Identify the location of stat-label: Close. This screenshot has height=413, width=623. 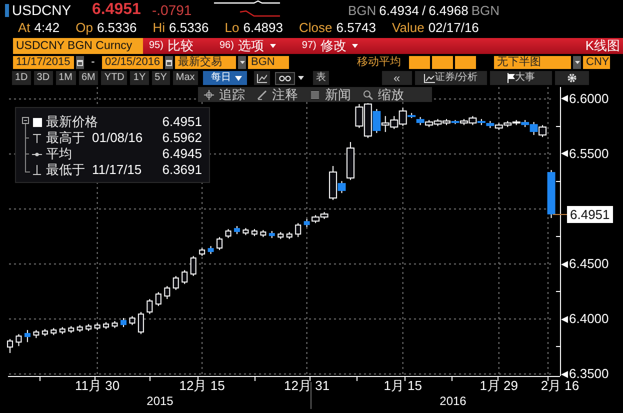
(315, 28).